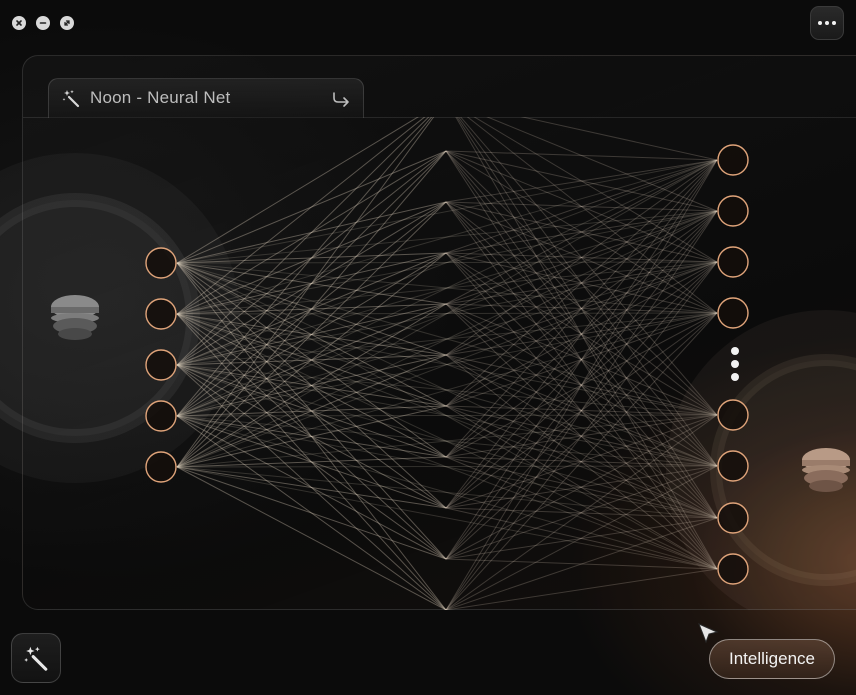  I want to click on magic-tool-button, so click(36, 658).